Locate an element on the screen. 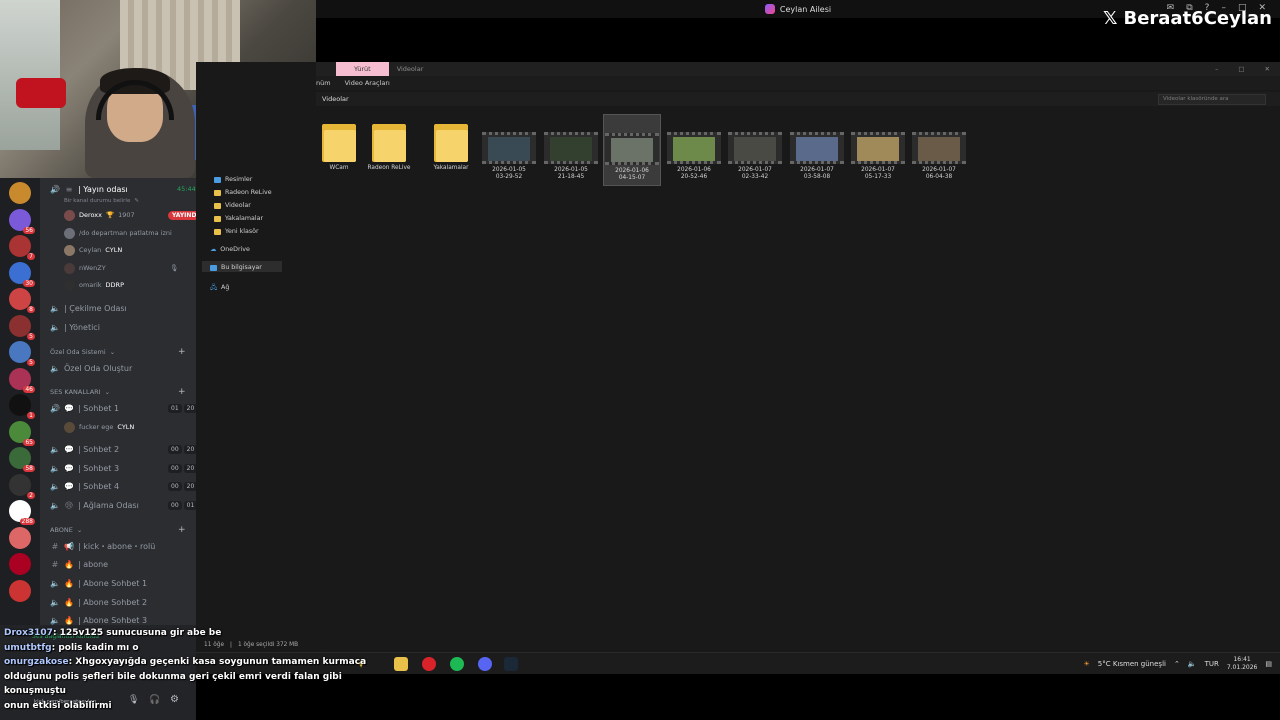 The width and height of the screenshot is (1280, 720). opera-icon is located at coordinates (429, 664).